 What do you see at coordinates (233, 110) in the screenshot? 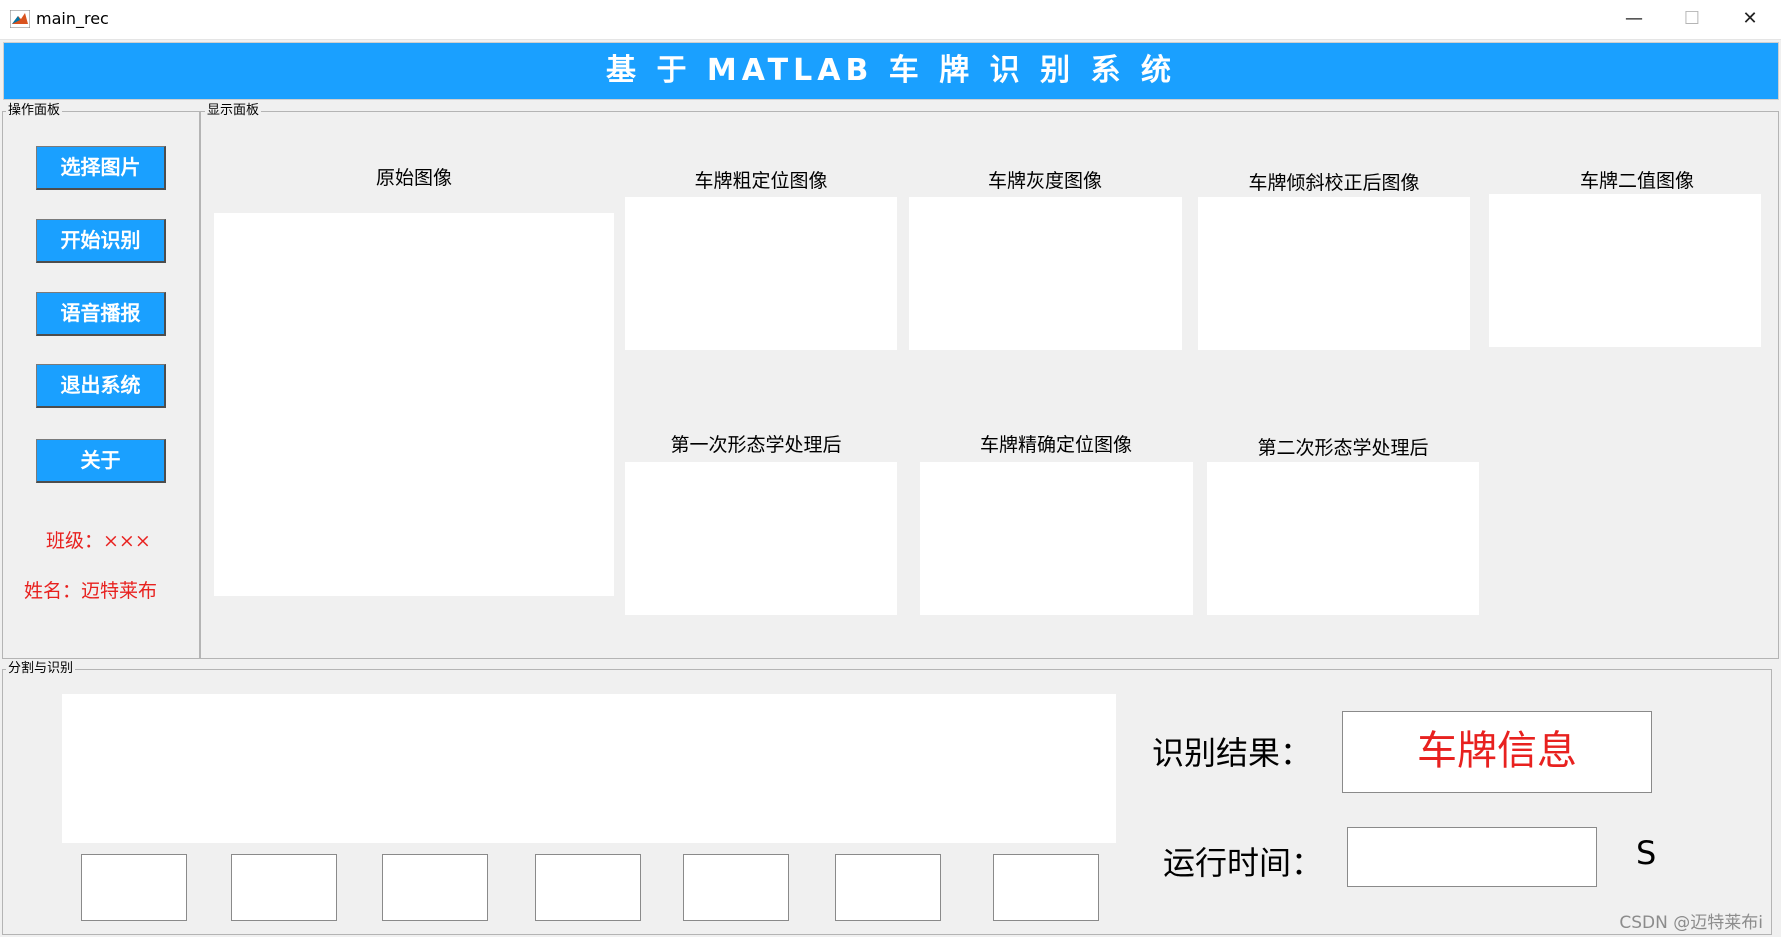
I see `display-panel-label: 显示面板` at bounding box center [233, 110].